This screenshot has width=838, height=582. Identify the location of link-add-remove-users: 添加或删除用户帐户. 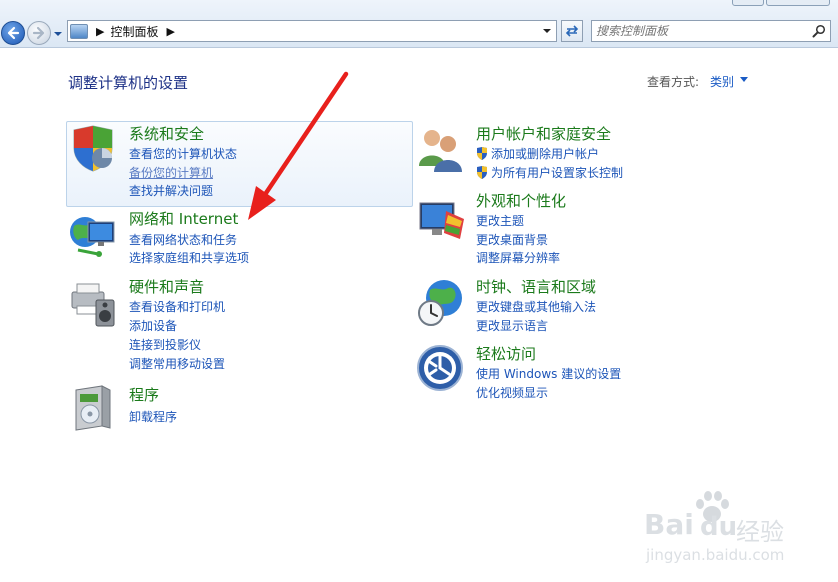
(537, 153).